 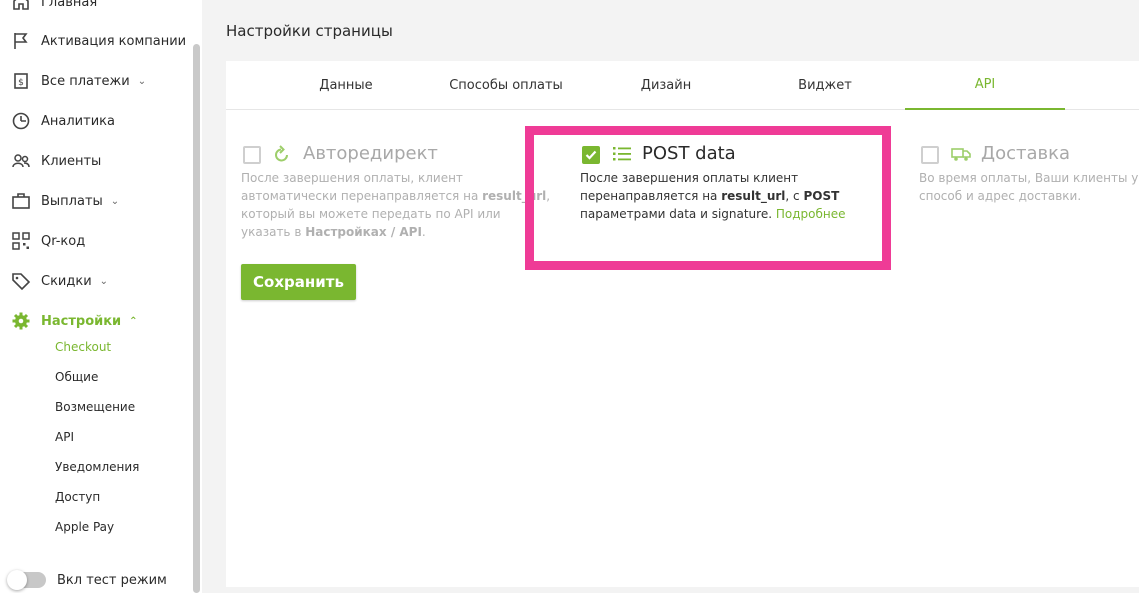 I want to click on sidebar-item-label: Скидки, so click(x=66, y=281).